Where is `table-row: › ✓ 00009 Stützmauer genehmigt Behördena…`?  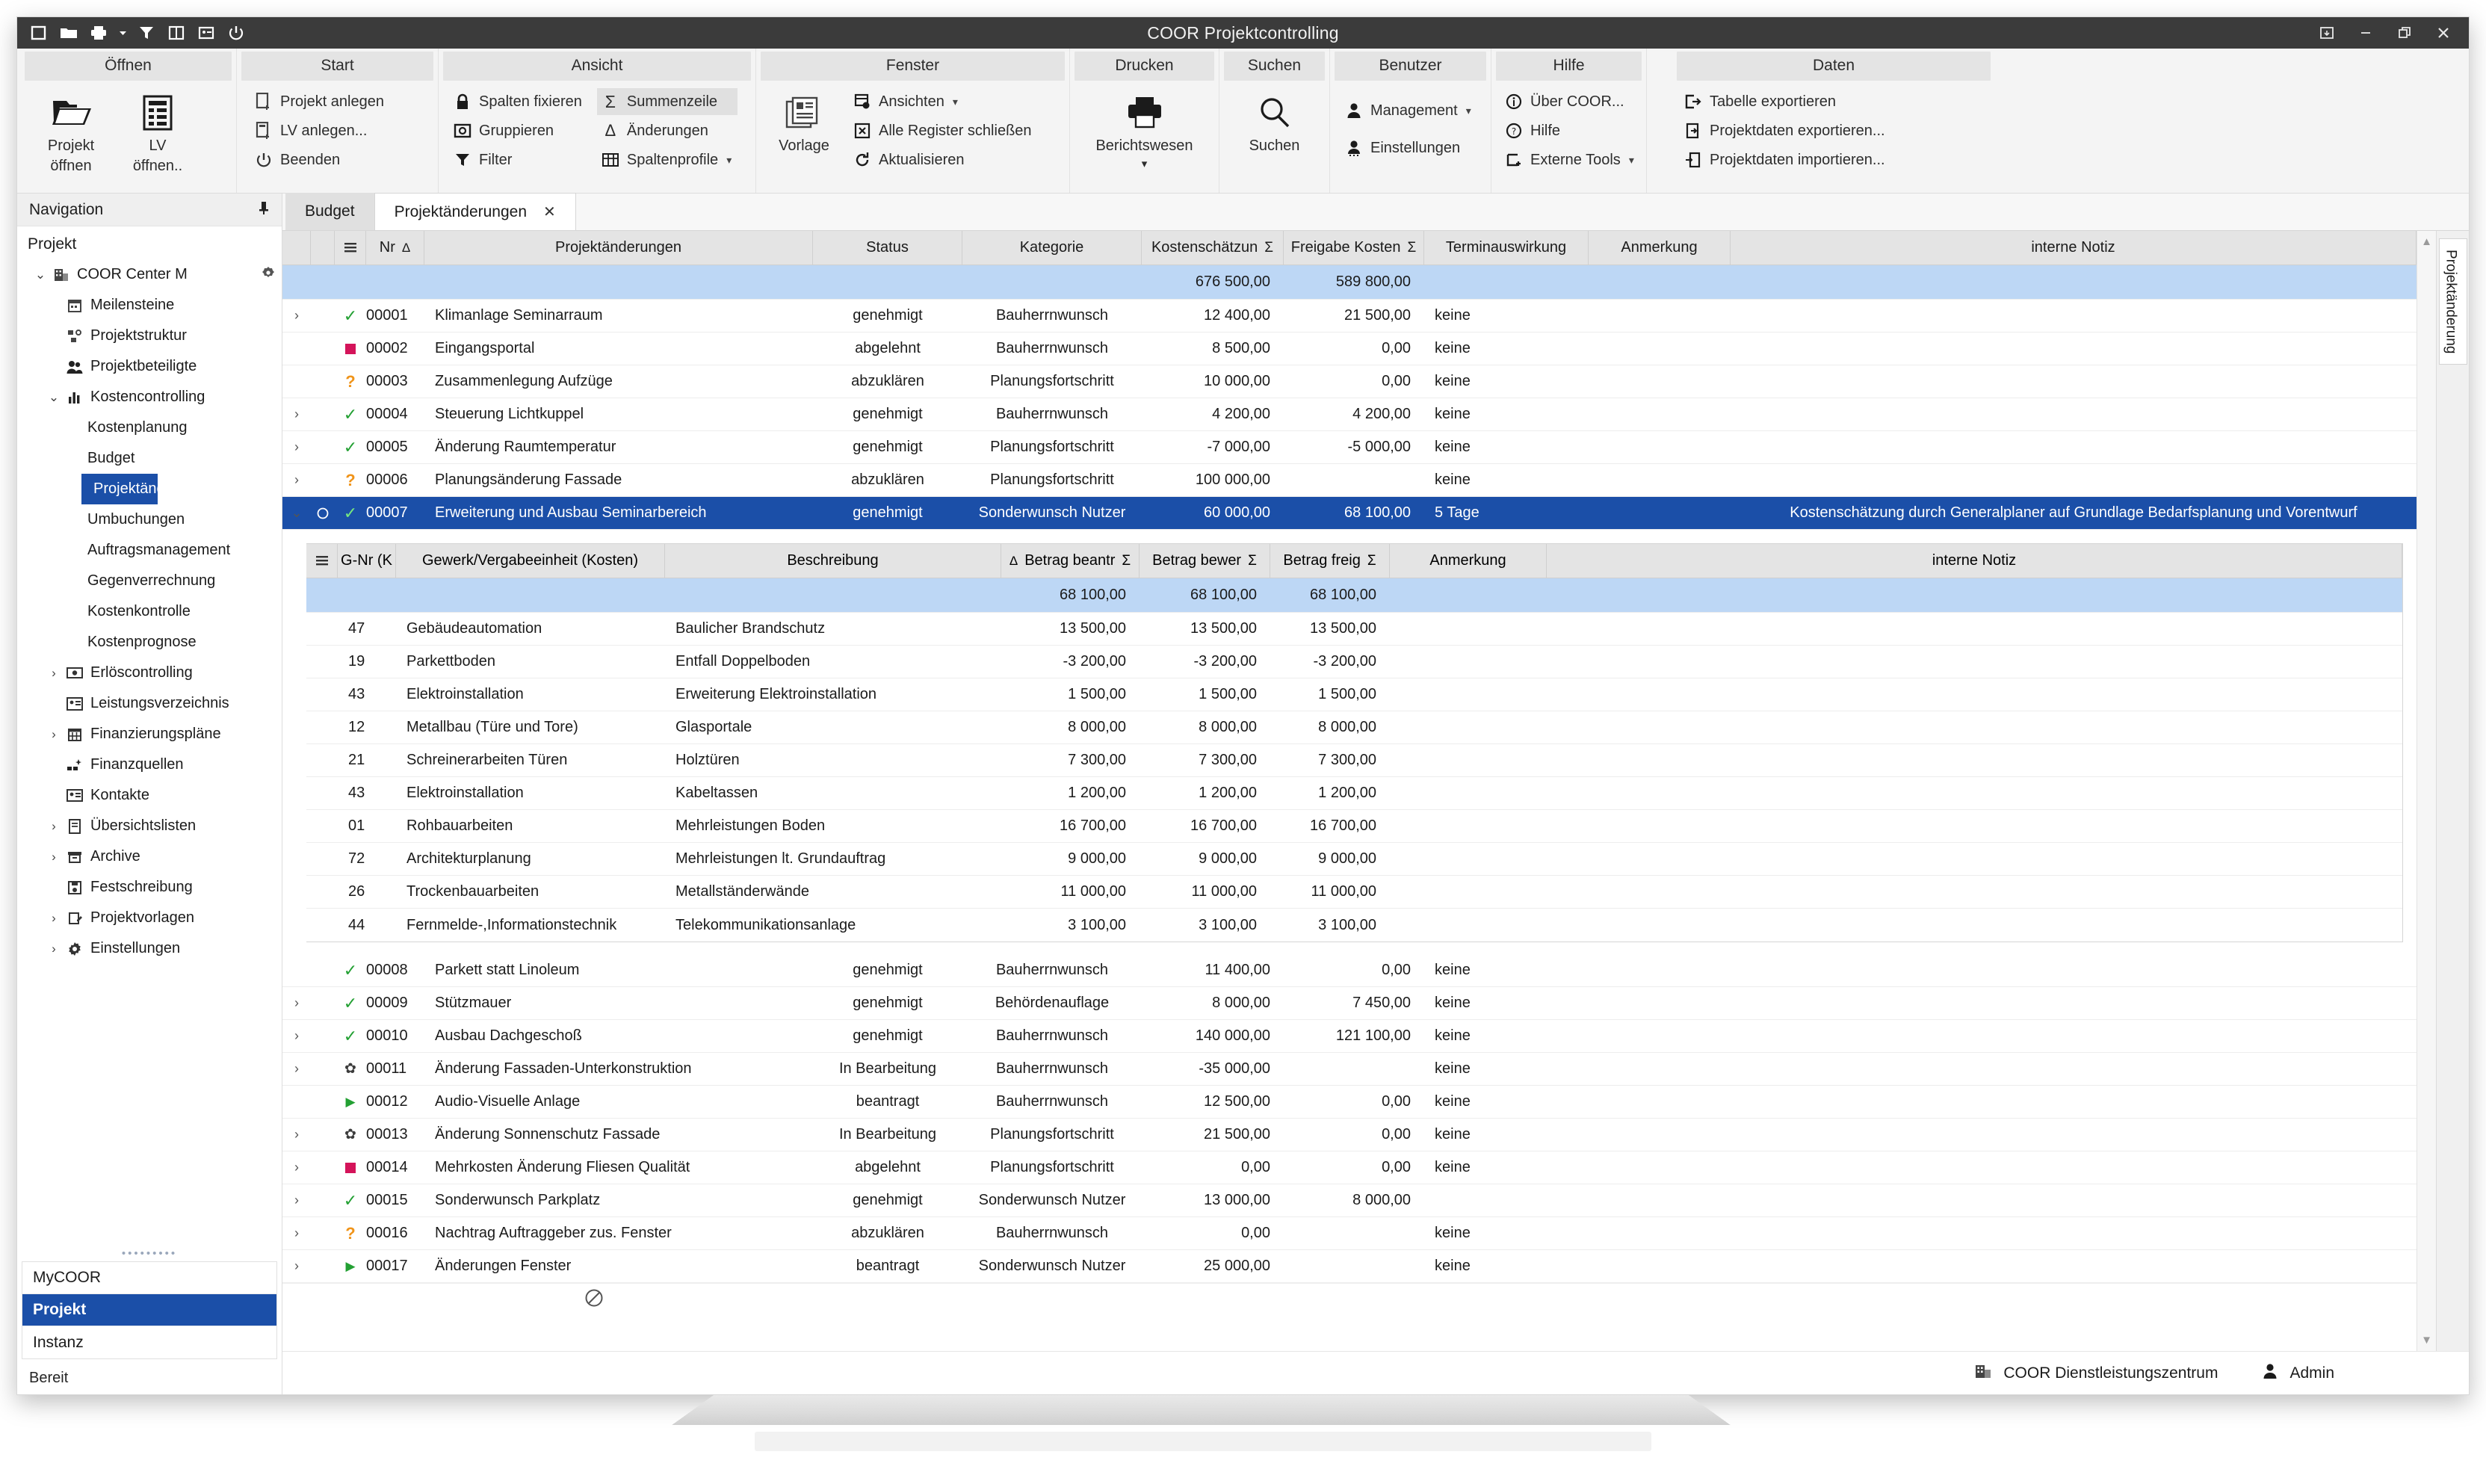 table-row: › ✓ 00009 Stützmauer genehmigt Behördena… is located at coordinates (1349, 1004).